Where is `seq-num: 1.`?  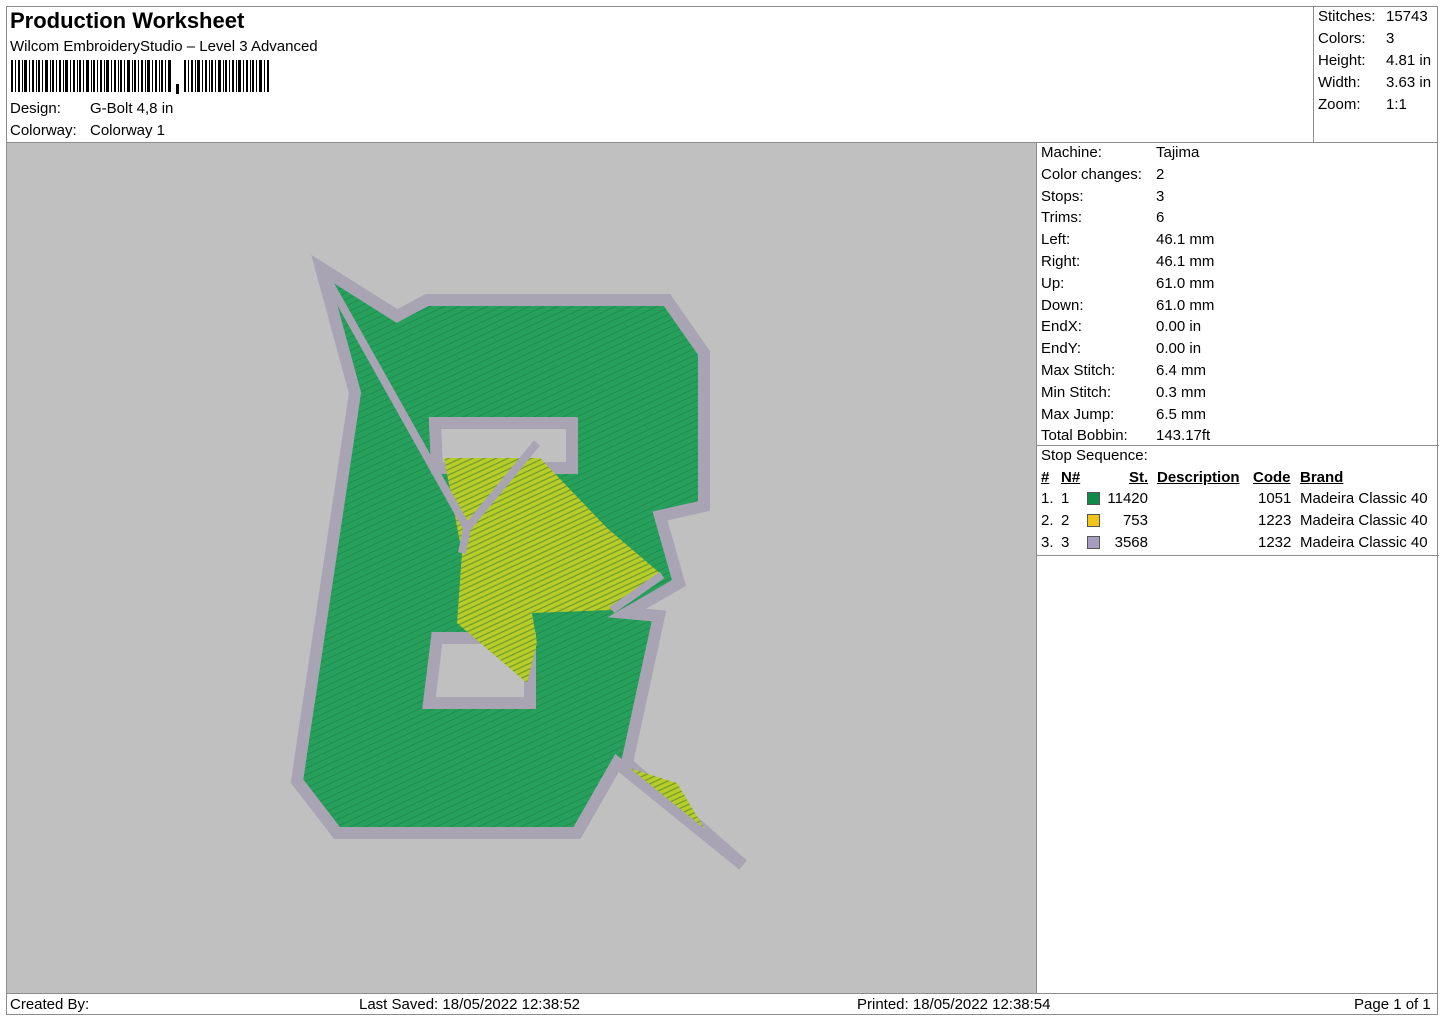 seq-num: 1. is located at coordinates (1047, 498).